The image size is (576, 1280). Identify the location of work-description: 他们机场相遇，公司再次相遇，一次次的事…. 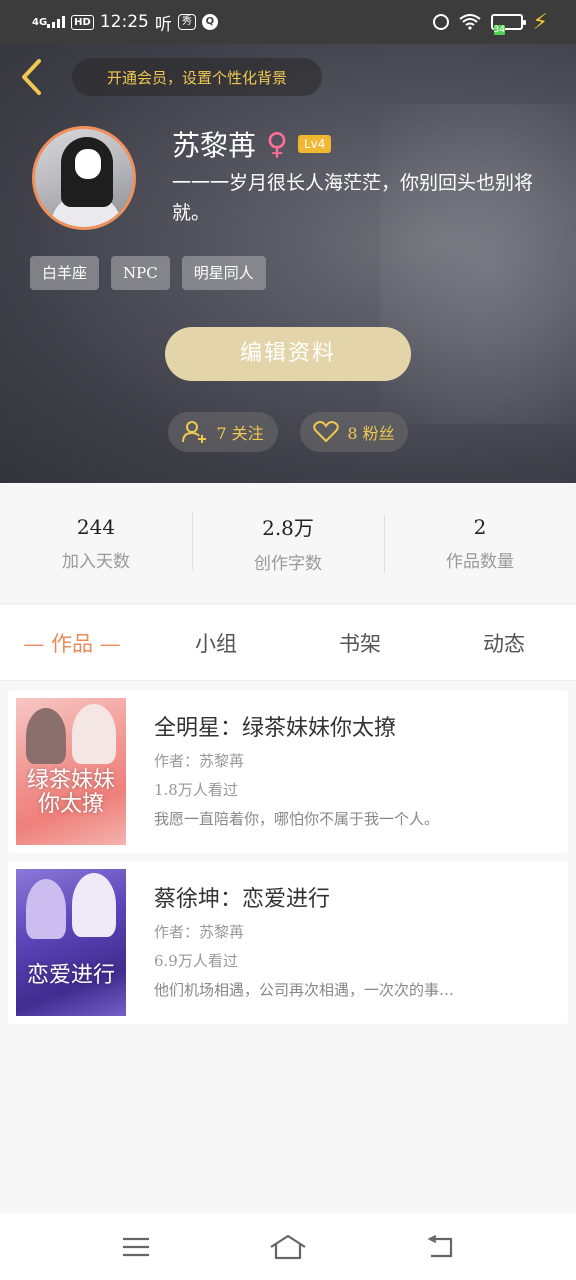
(304, 990).